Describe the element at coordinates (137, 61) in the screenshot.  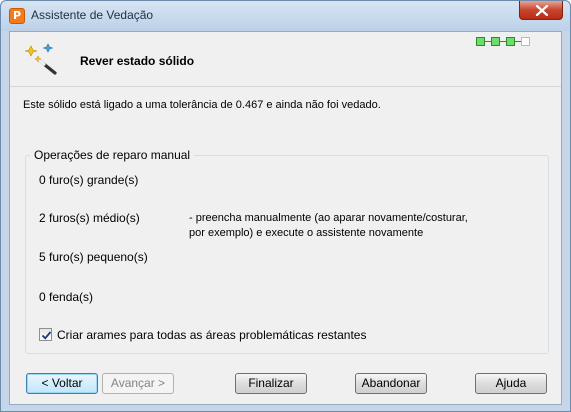
I see `step-title: Rever estado sólido` at that location.